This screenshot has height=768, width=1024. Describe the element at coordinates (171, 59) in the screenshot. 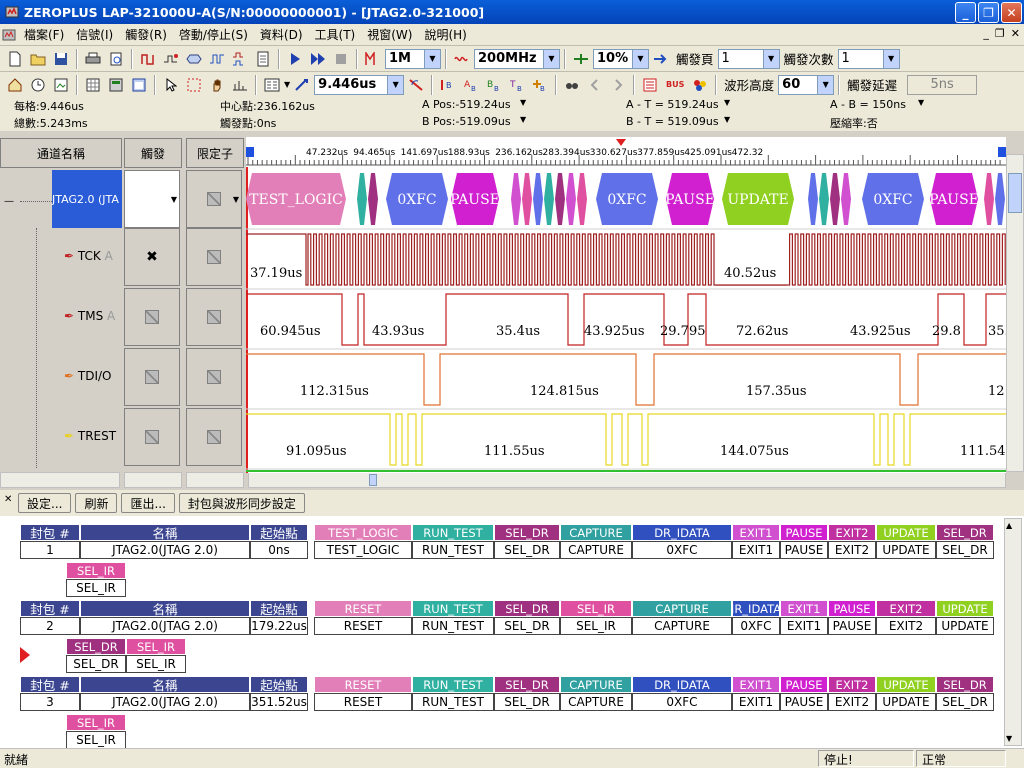

I see `channel-add-icon` at that location.